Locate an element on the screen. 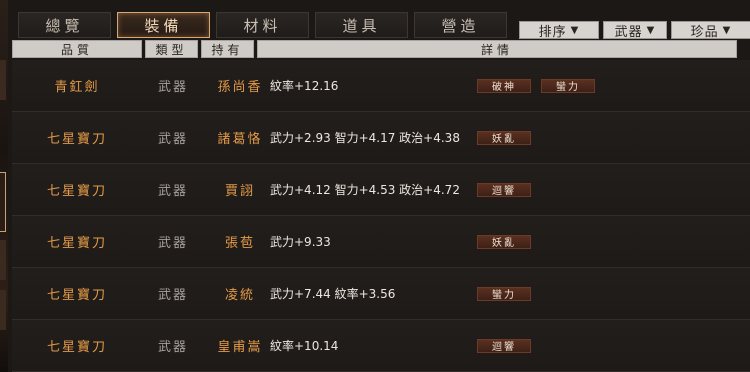  sort-label: 排序 is located at coordinates (552, 32).